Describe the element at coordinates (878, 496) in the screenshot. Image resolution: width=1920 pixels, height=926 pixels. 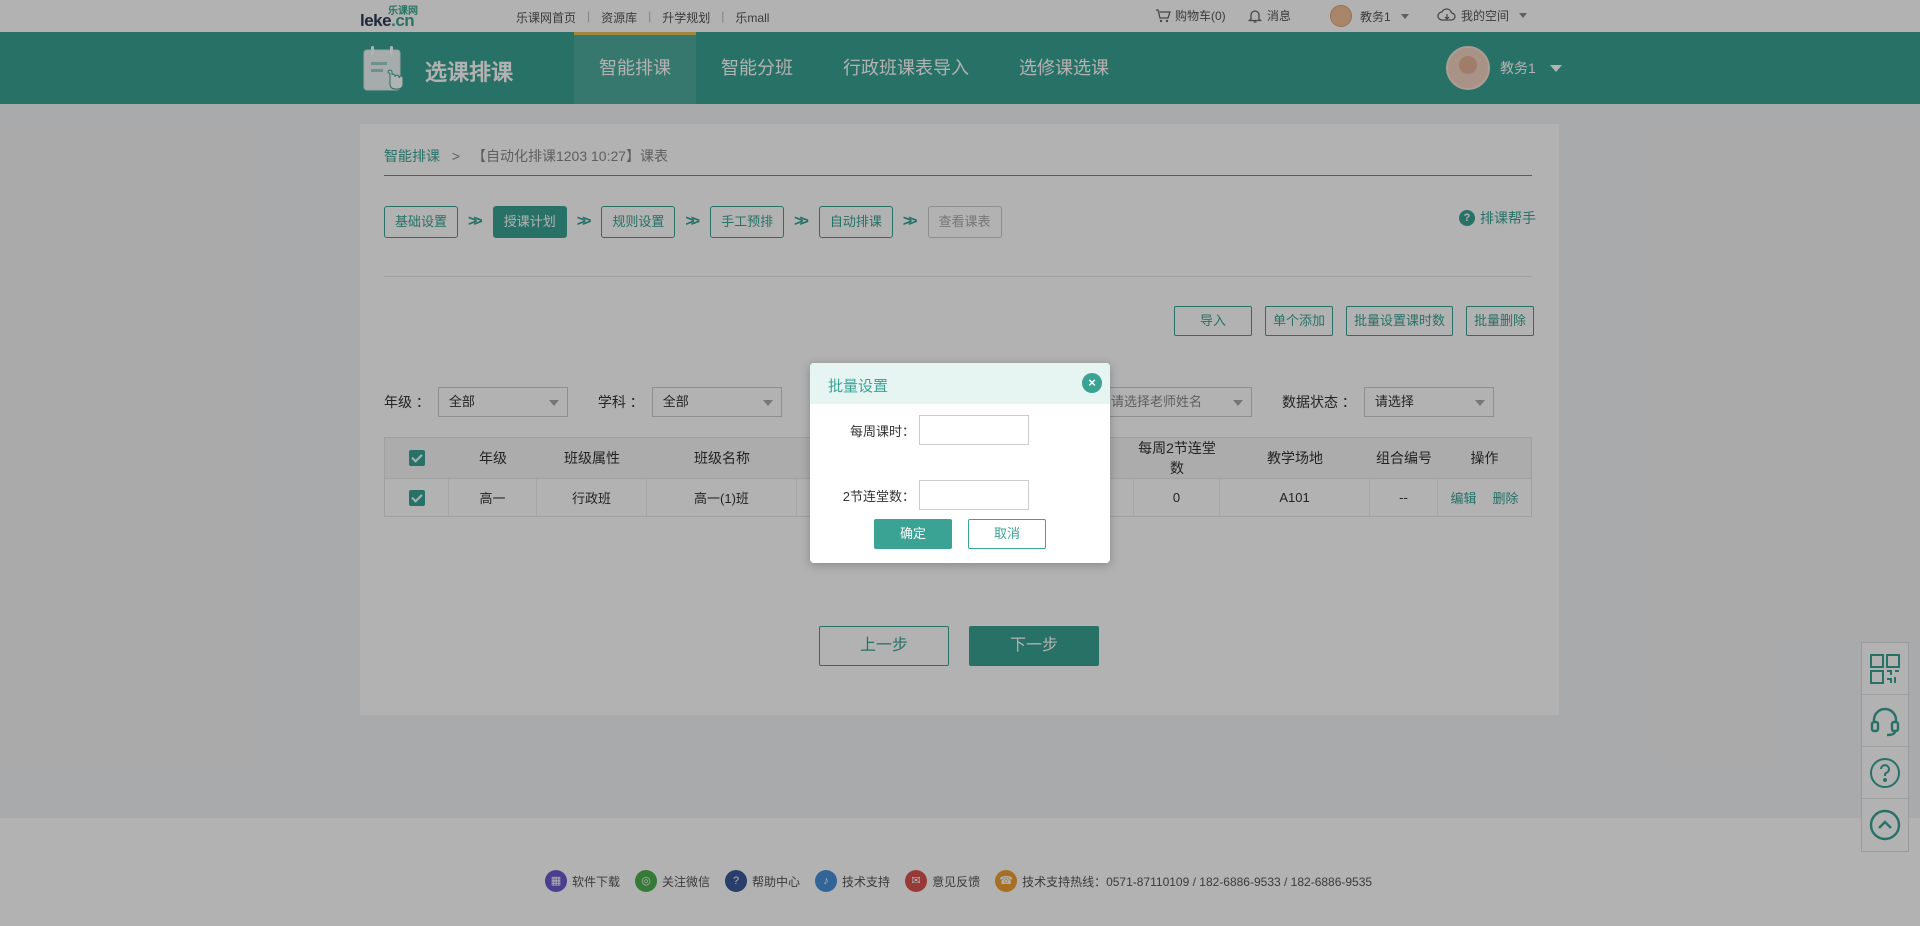
I see `double-periods-label: 2节连堂数：` at that location.